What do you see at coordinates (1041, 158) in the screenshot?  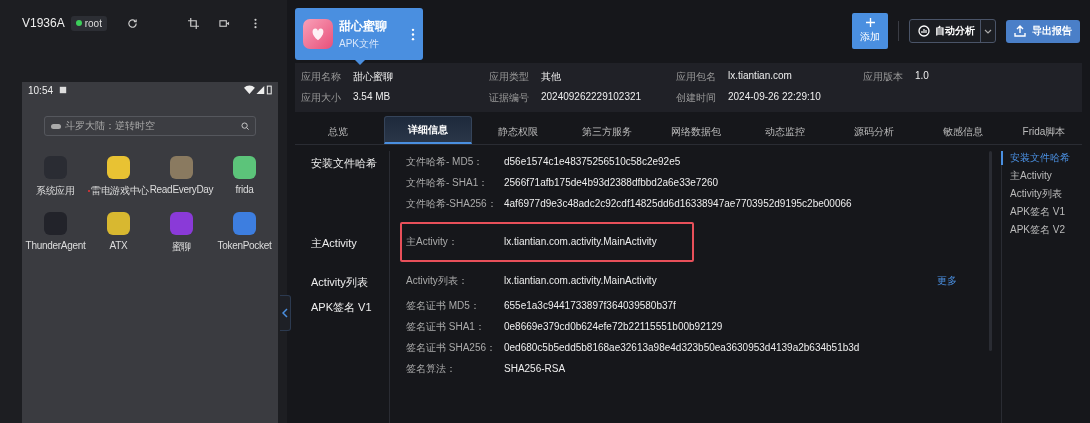 I see `anchor-link: 安装文件哈希` at bounding box center [1041, 158].